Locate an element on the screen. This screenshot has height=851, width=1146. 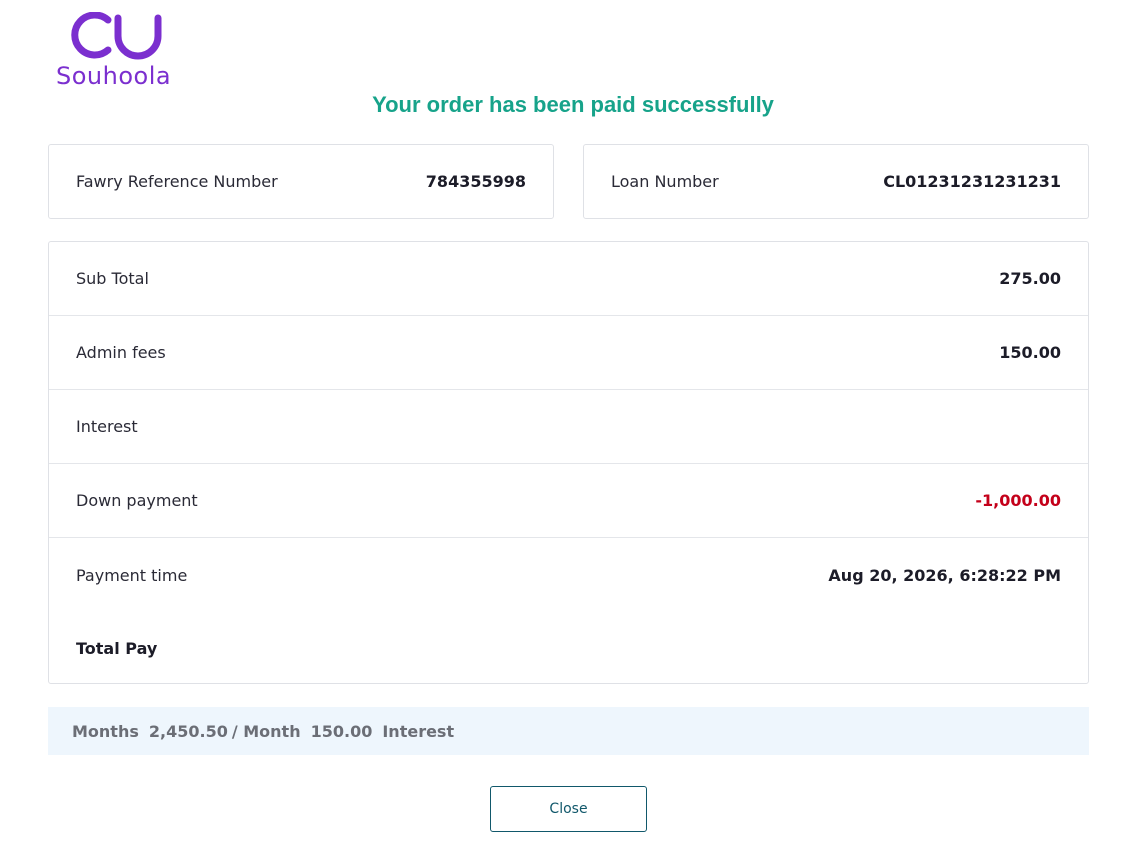
detail-value: 275.00 is located at coordinates (1030, 278).